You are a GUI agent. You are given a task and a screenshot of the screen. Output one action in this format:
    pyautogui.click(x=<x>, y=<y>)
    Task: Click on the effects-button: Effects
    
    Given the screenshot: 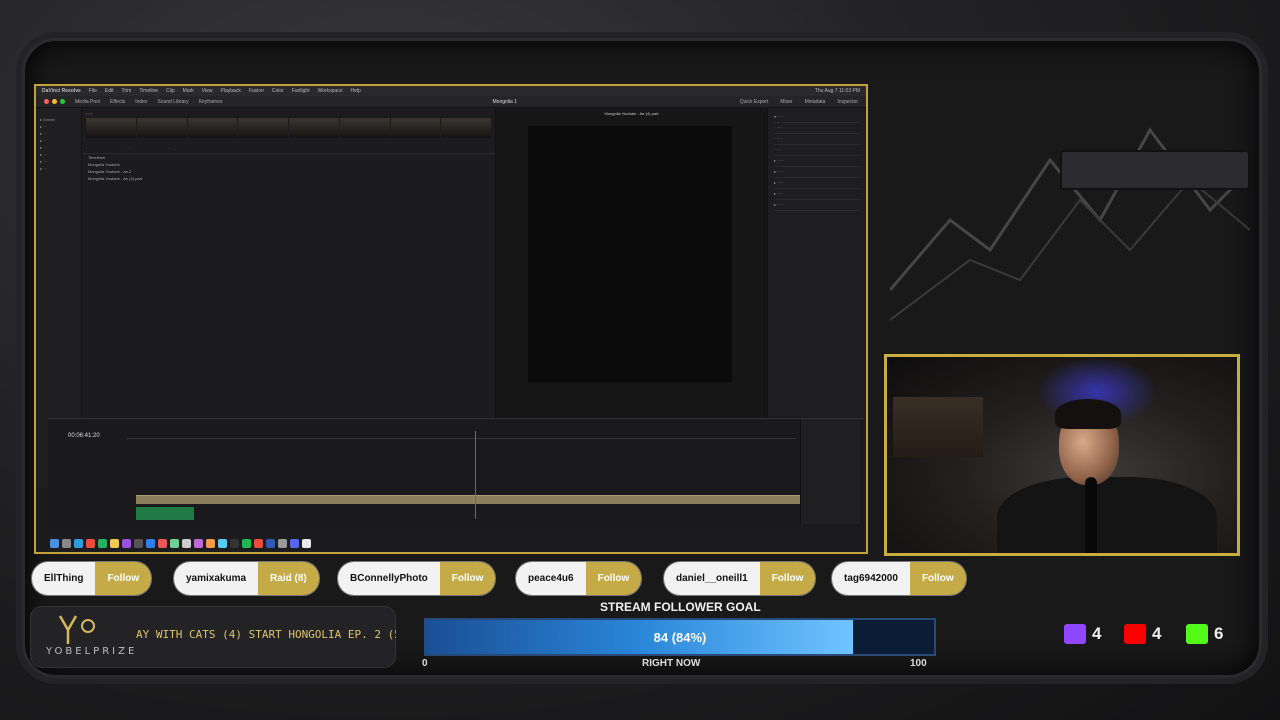 What is the action you would take?
    pyautogui.click(x=117, y=102)
    